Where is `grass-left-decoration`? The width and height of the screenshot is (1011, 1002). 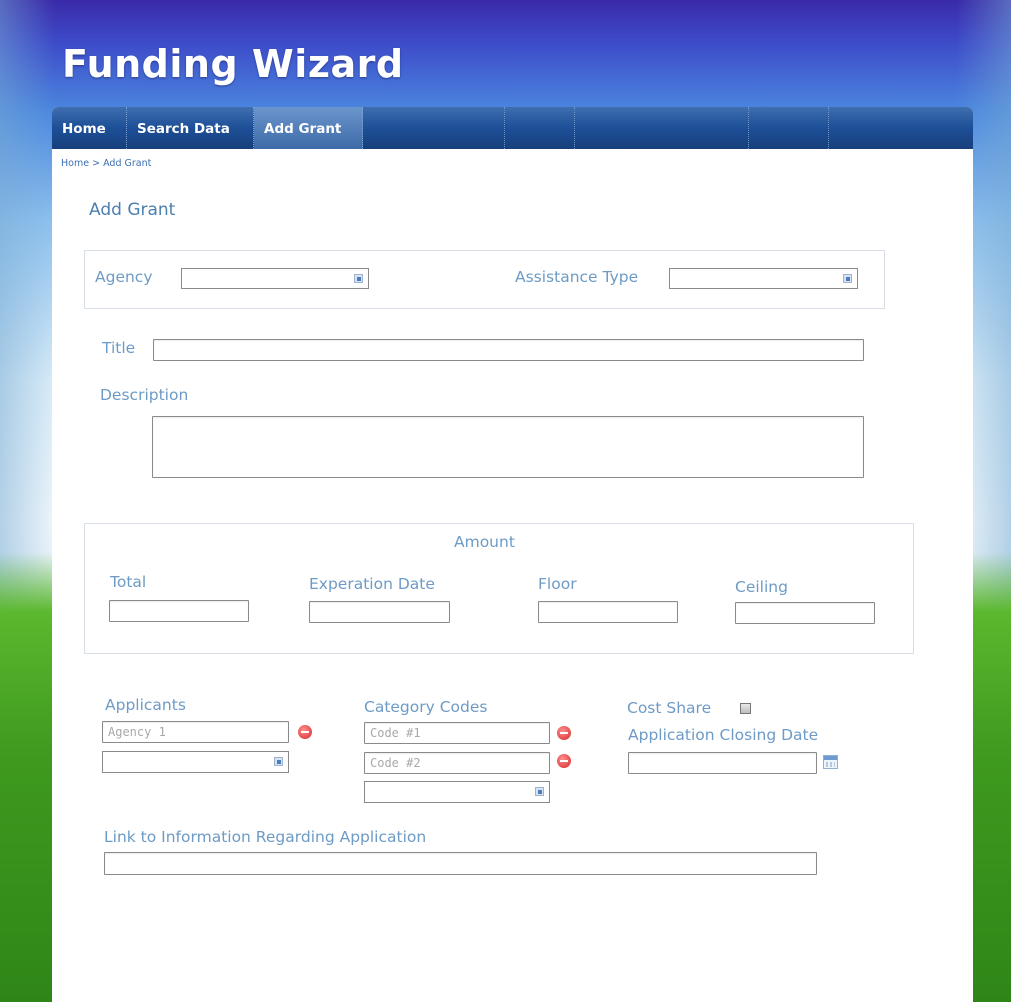
grass-left-decoration is located at coordinates (30, 777).